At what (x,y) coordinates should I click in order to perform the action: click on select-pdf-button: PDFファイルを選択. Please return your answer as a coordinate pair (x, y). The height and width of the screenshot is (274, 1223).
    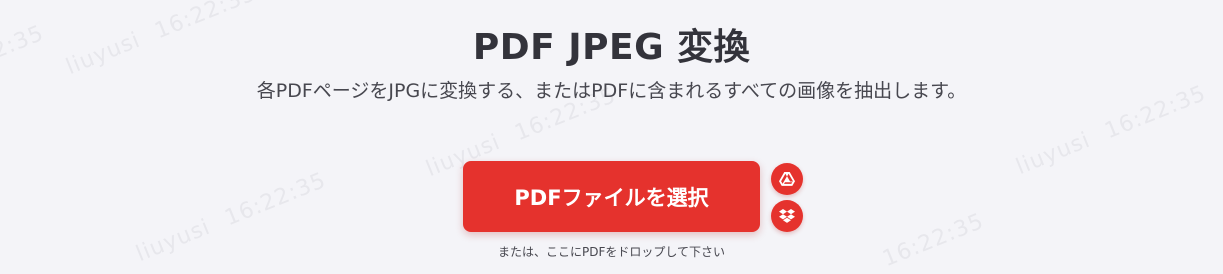
    Looking at the image, I should click on (611, 196).